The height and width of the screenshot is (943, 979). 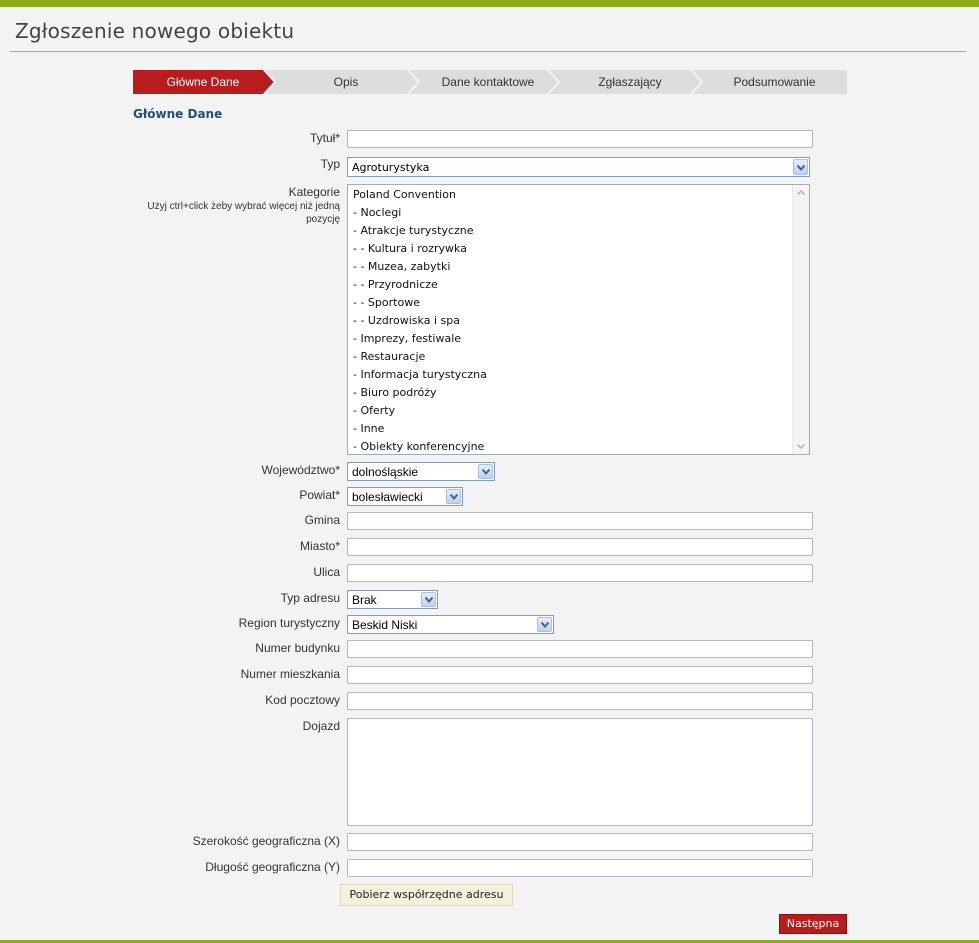 What do you see at coordinates (377, 212) in the screenshot?
I see `list-item: - Noclegi` at bounding box center [377, 212].